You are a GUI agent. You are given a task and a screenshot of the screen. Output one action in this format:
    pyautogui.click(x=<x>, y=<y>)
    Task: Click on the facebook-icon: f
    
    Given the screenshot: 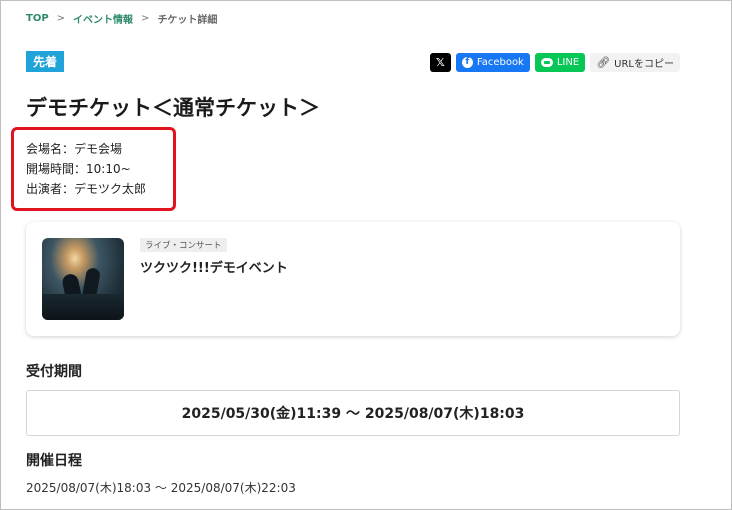 What is the action you would take?
    pyautogui.click(x=467, y=62)
    